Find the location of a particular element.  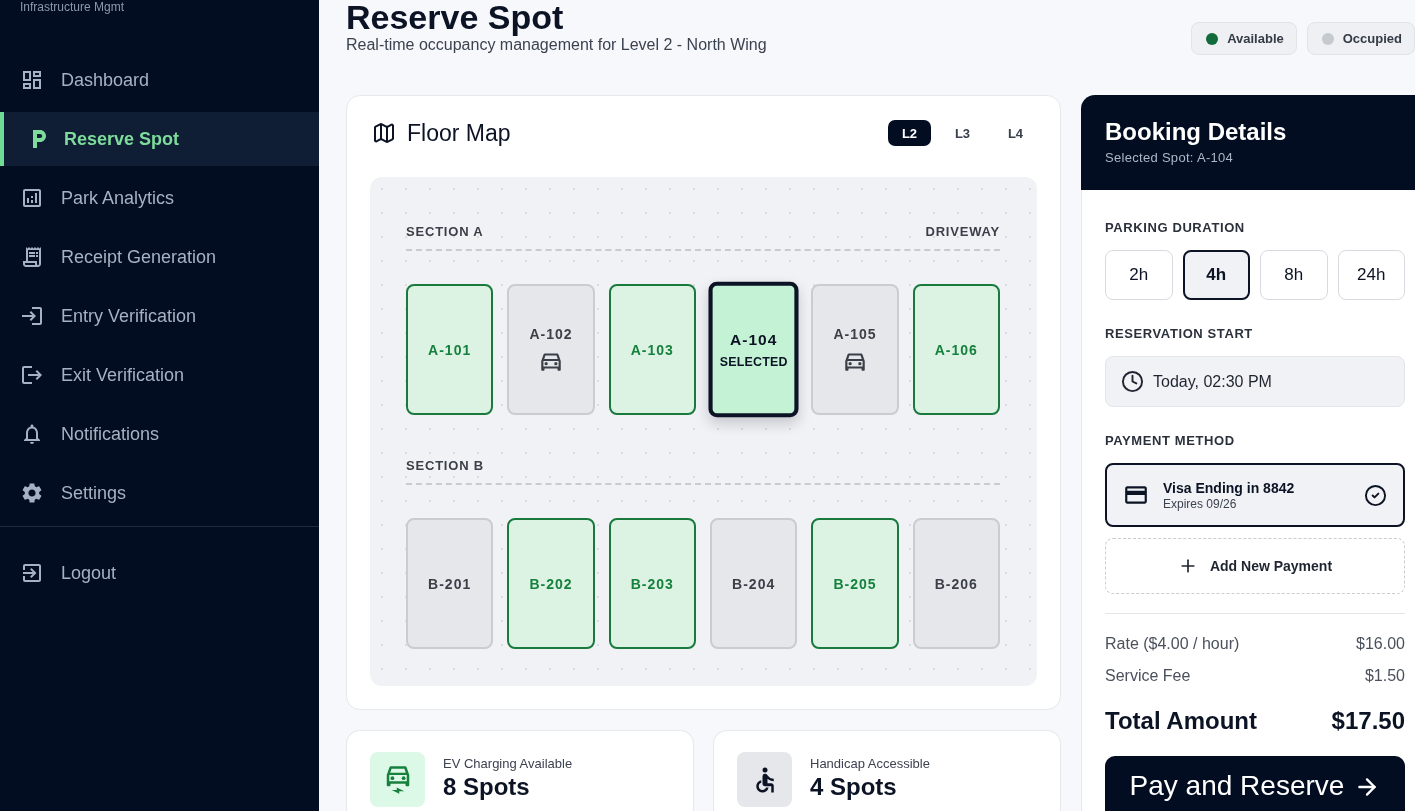

receipt-icon is located at coordinates (32, 257).